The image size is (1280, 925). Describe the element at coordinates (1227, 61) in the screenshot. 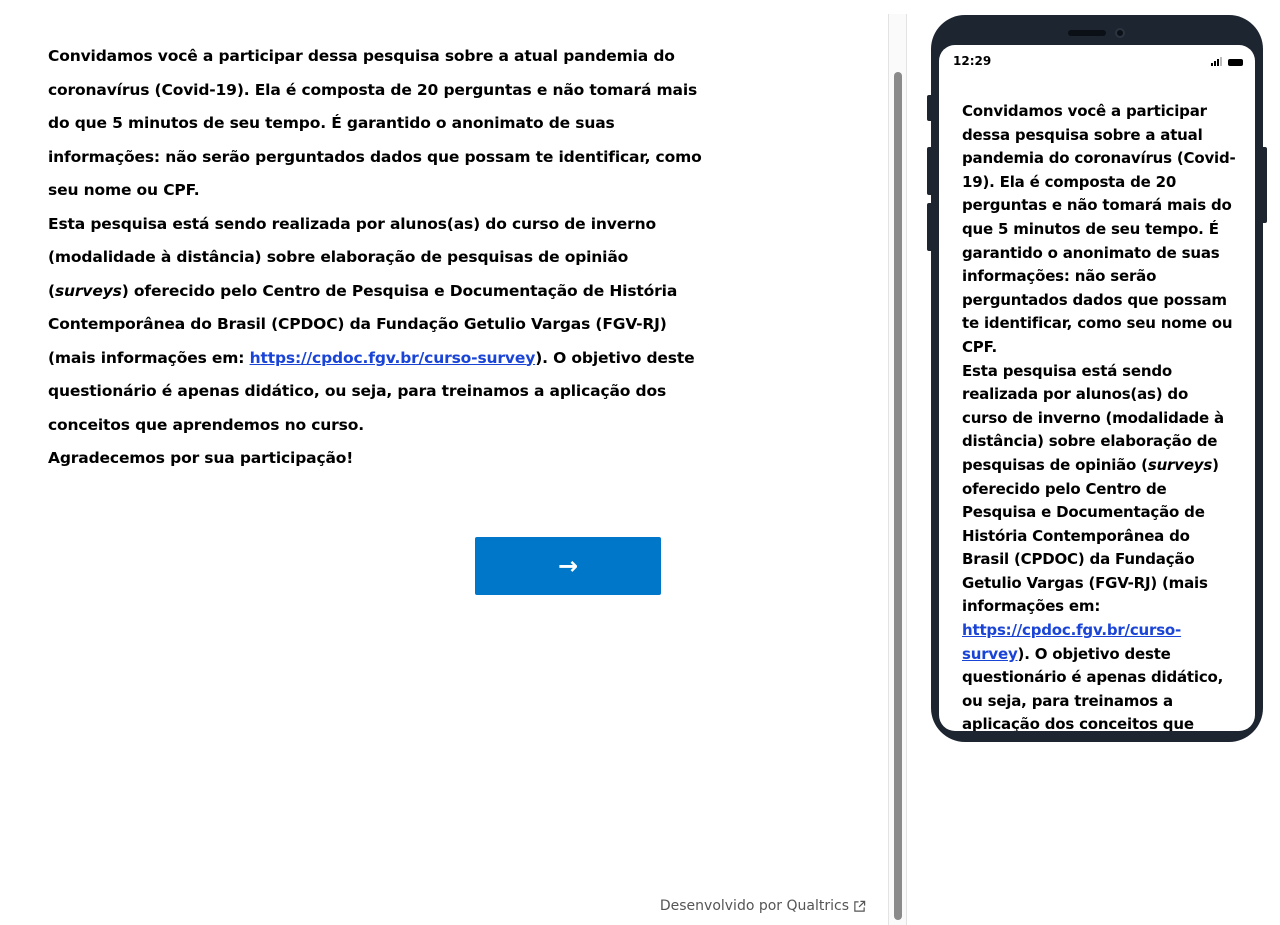

I see `status-bar-icons` at that location.